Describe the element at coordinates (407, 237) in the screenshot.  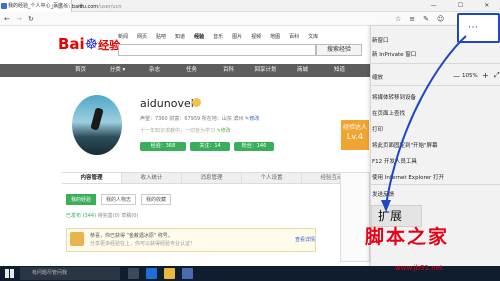
I see `watermark-logo: 脚本之家` at that location.